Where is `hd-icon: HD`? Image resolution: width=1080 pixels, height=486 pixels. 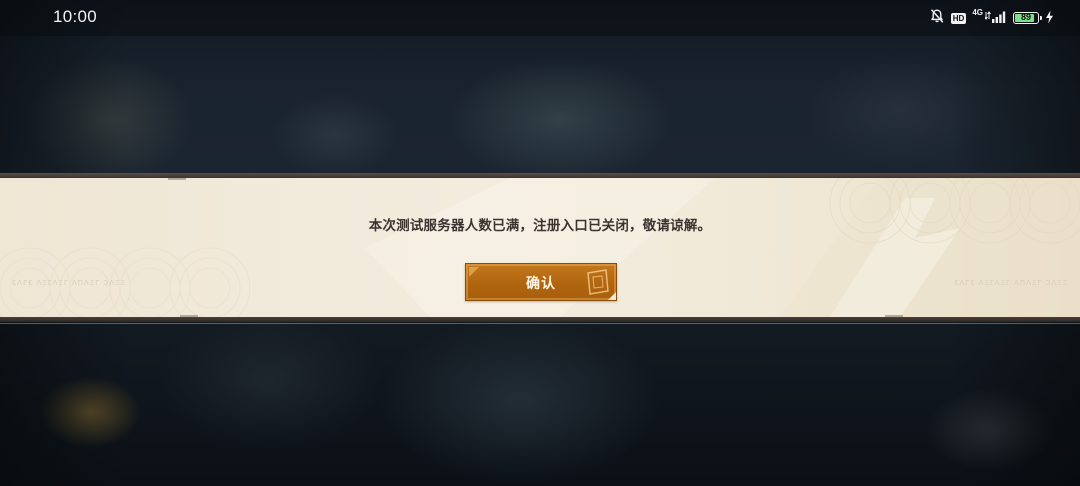 hd-icon: HD is located at coordinates (958, 18).